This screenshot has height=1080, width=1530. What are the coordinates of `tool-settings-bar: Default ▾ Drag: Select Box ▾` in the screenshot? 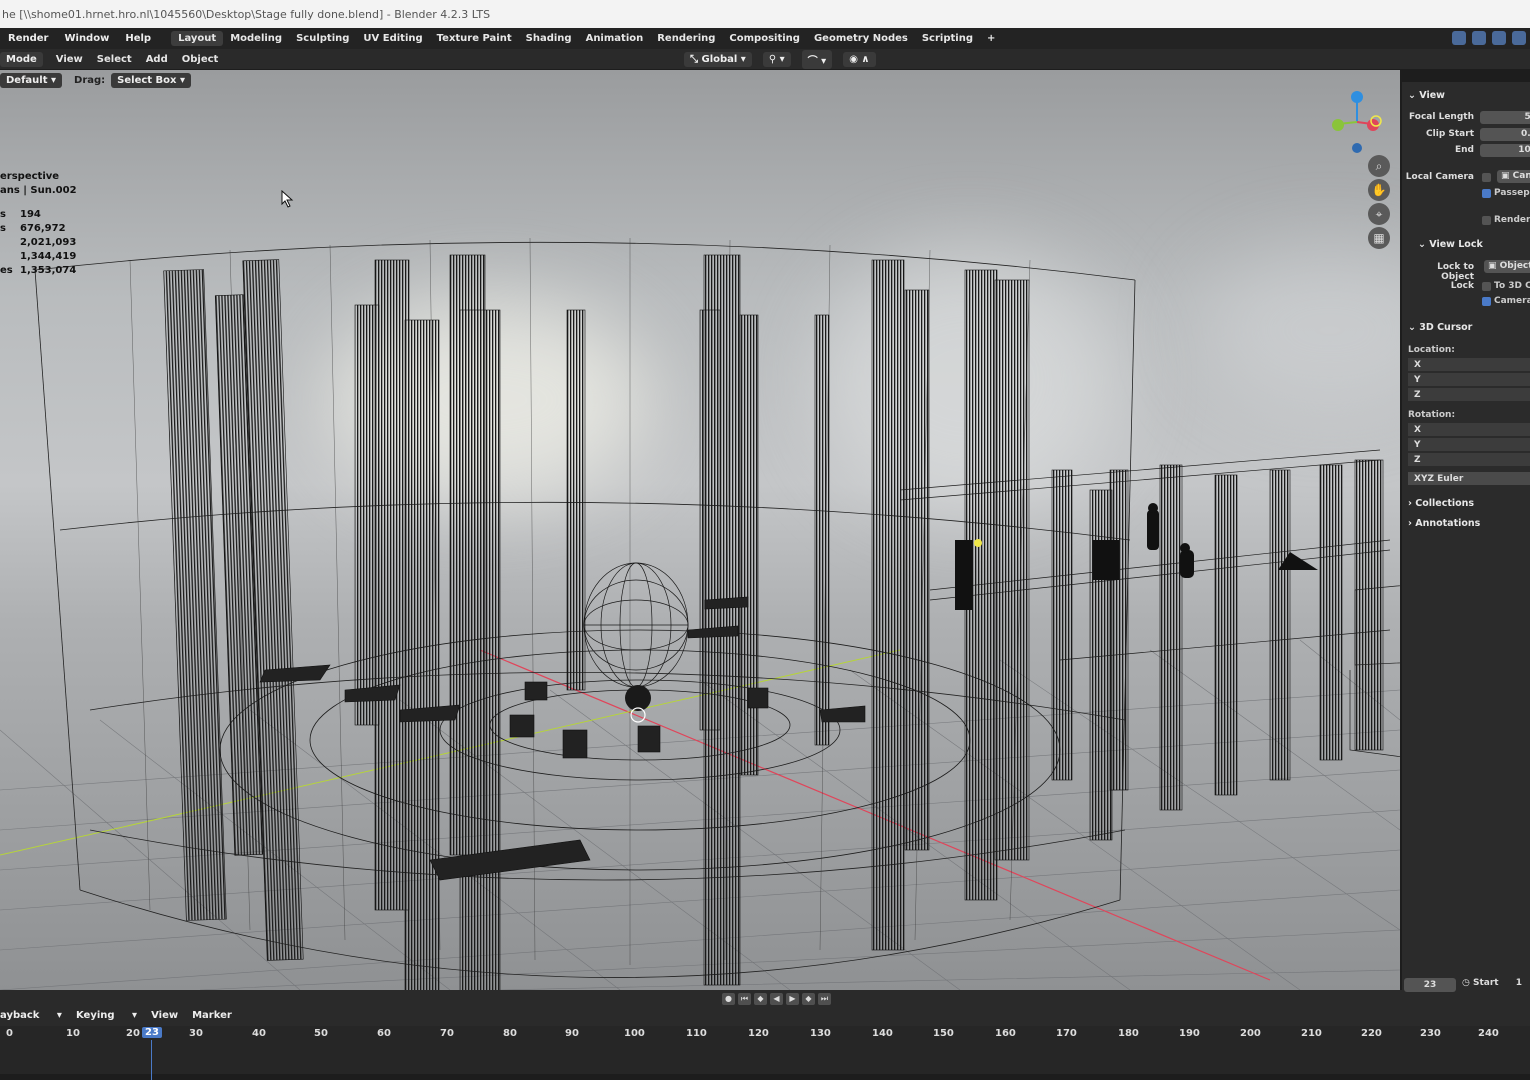 It's located at (700, 80).